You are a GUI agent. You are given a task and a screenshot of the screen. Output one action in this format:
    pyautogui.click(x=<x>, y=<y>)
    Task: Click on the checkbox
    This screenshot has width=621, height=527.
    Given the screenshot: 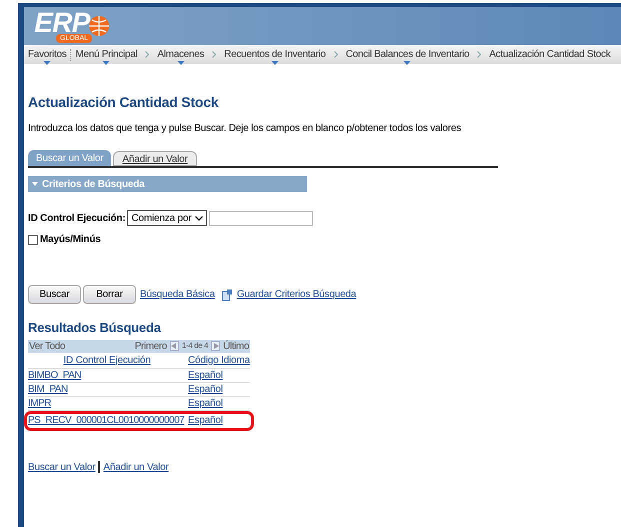 What is the action you would take?
    pyautogui.click(x=33, y=239)
    